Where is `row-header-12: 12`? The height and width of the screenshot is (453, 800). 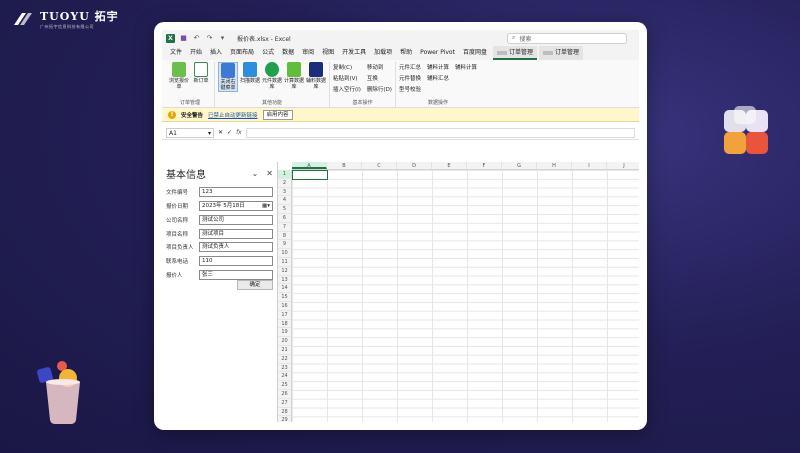
row-header-12: 12 is located at coordinates (284, 271).